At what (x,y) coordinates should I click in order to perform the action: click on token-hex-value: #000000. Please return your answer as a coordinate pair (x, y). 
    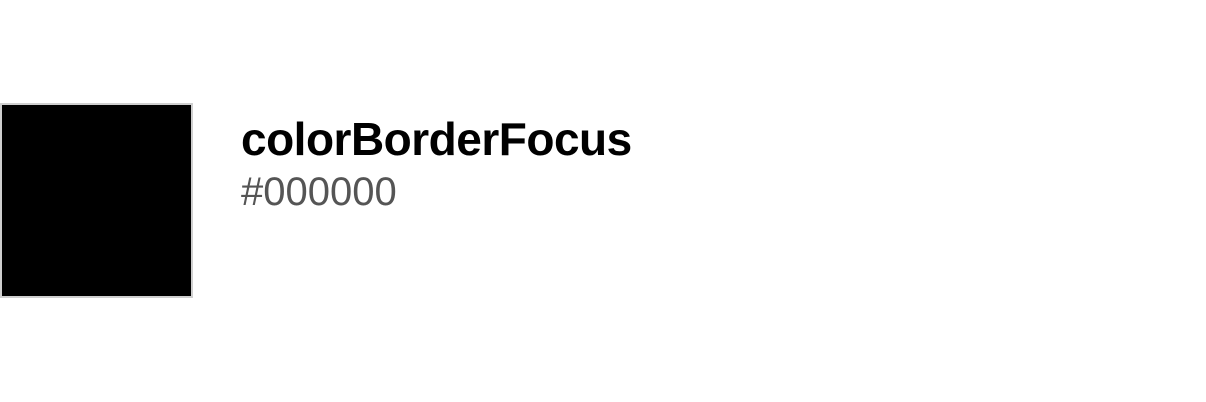
    Looking at the image, I should click on (319, 192).